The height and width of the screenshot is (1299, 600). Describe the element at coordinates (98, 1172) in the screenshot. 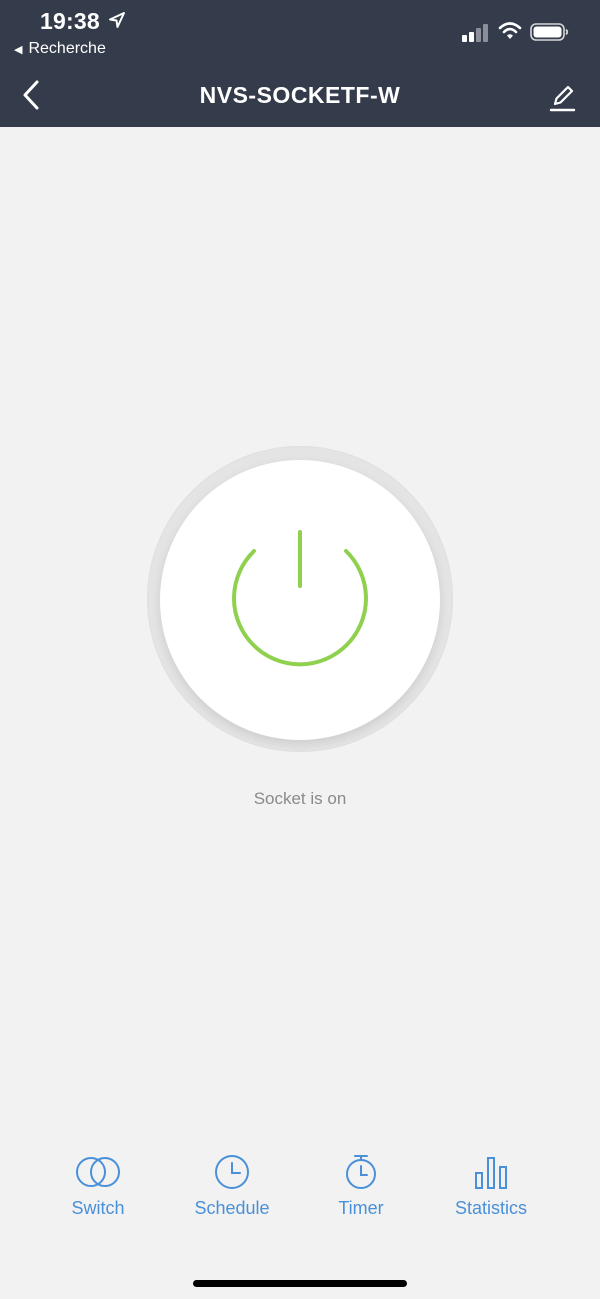

I see `switch-icon` at that location.